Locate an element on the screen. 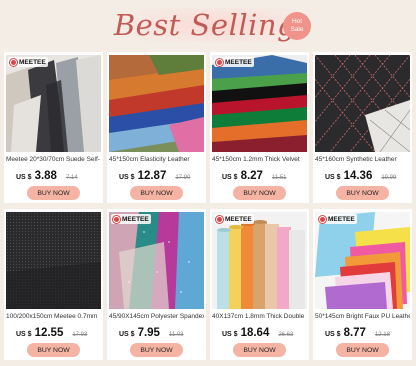 The width and height of the screenshot is (416, 366). product-image-quilted-leather is located at coordinates (362, 103).